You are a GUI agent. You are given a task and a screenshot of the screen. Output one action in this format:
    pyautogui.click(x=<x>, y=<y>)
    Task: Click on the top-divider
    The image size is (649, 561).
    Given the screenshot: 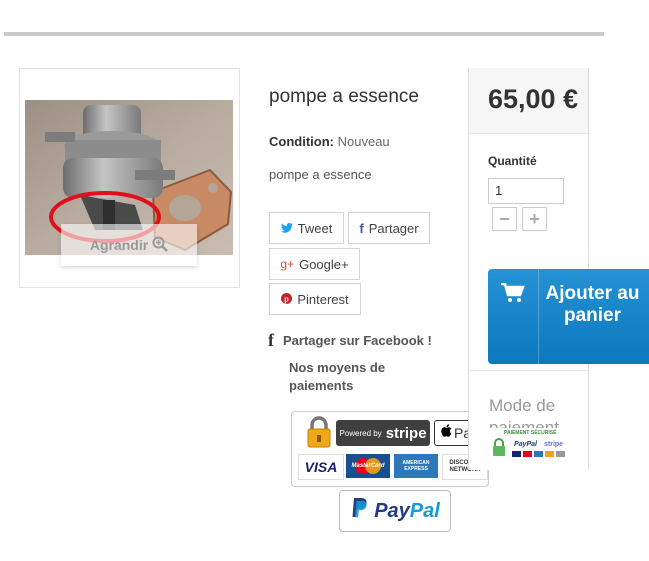 What is the action you would take?
    pyautogui.click(x=304, y=34)
    